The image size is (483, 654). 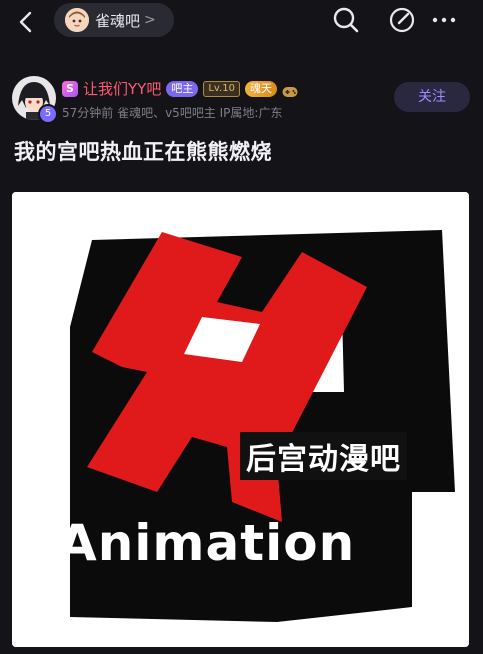 I want to click on post-title: 我的宫吧热血正在熊熊燃烧, so click(x=143, y=152).